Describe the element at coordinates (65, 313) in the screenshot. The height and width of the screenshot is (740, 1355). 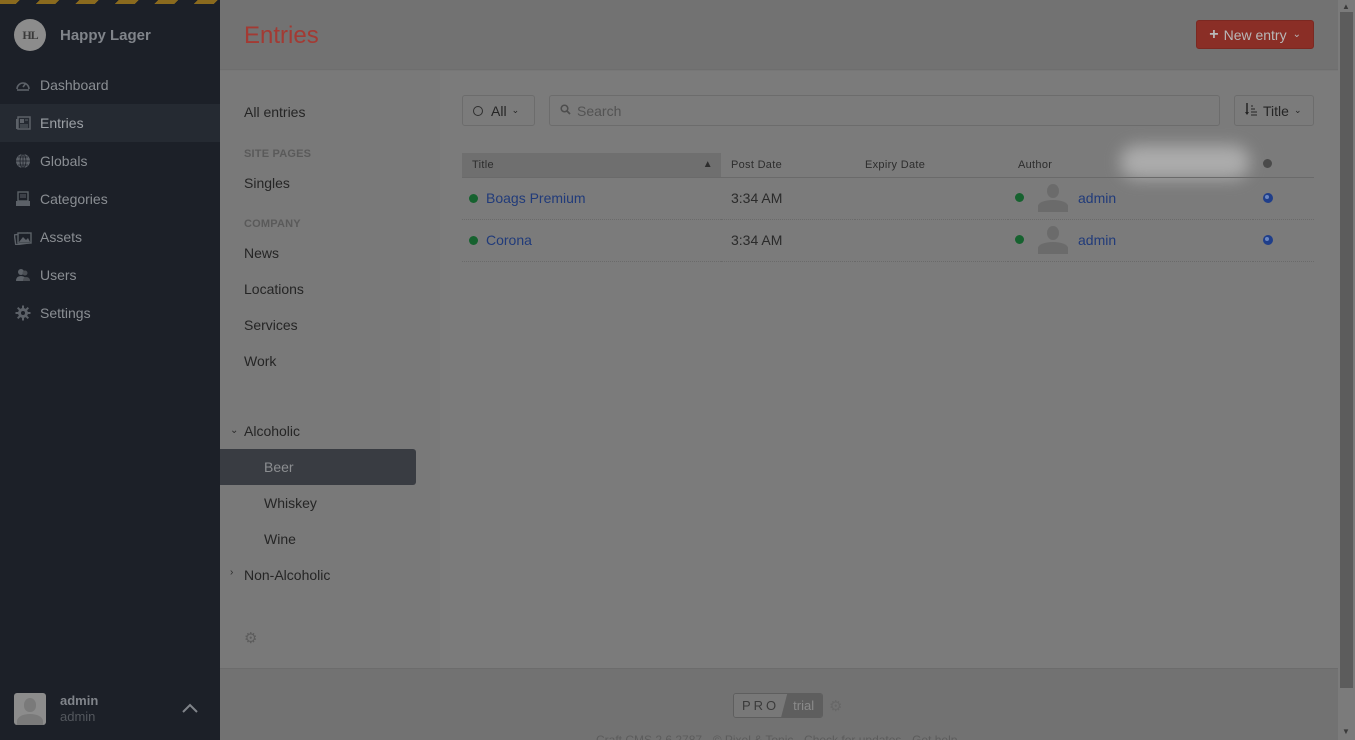
I see `nav-label: Settings` at that location.